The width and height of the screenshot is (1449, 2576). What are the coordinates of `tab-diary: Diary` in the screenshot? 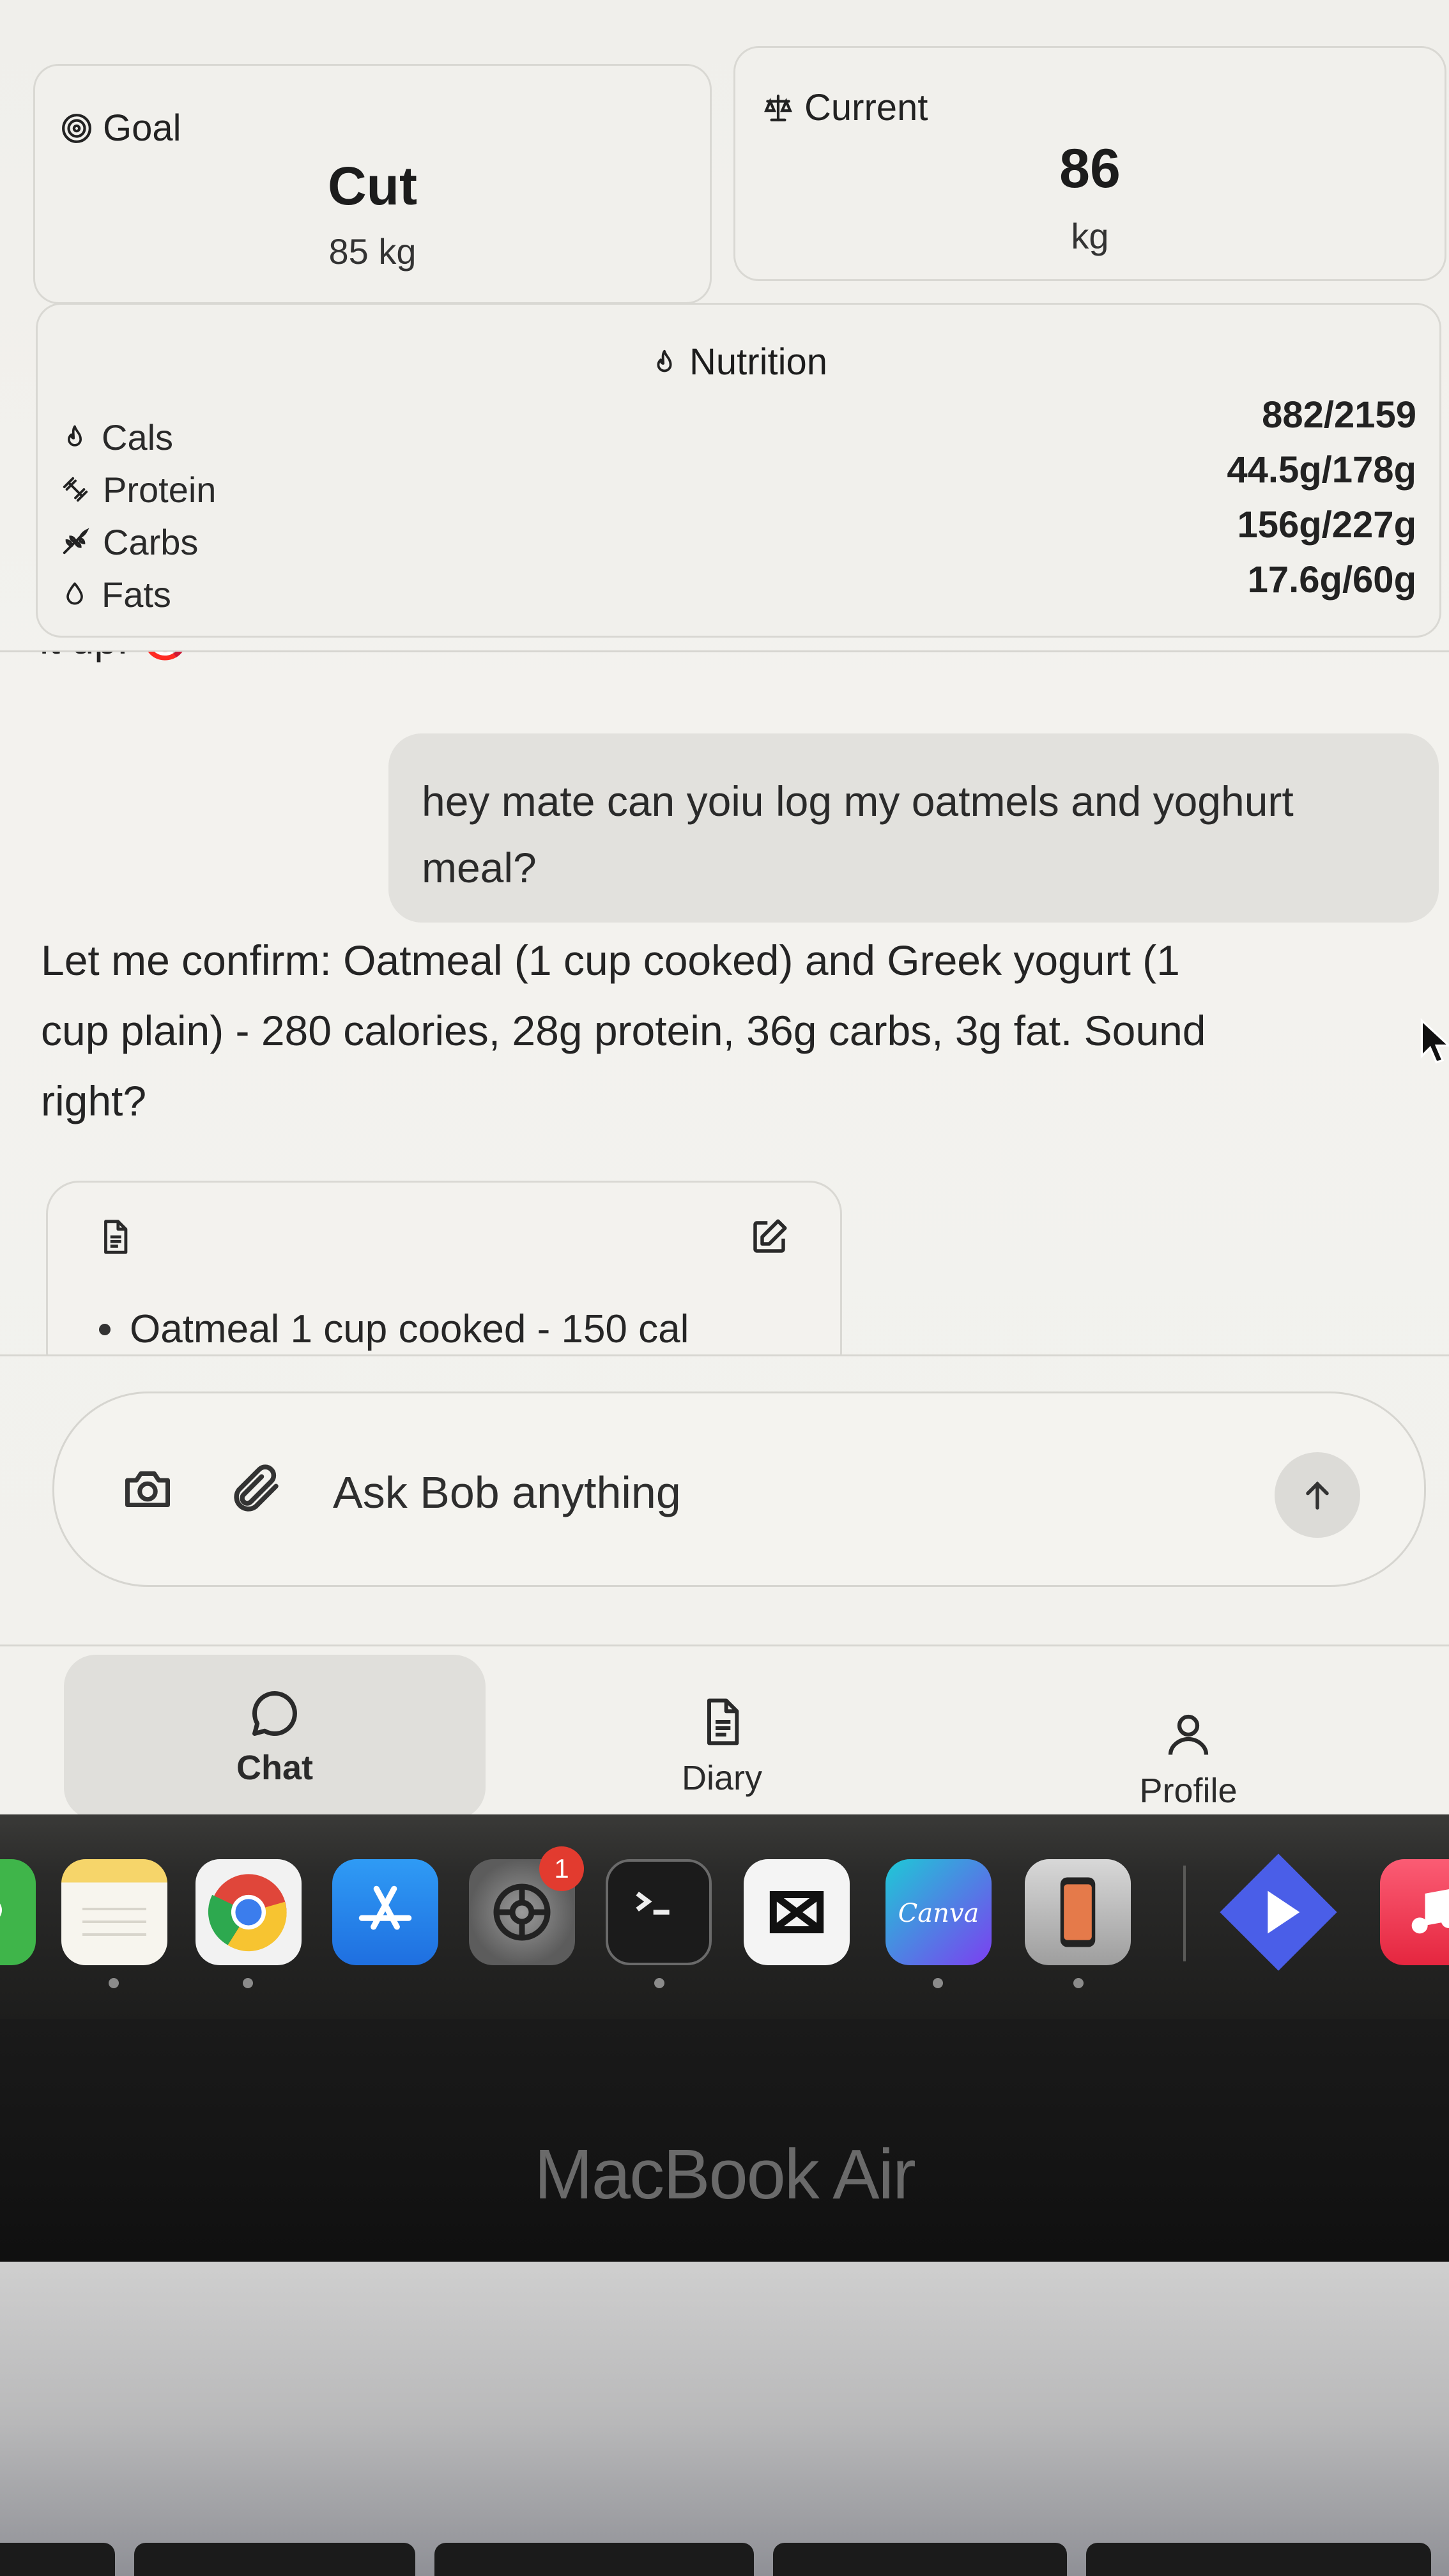 It's located at (722, 1745).